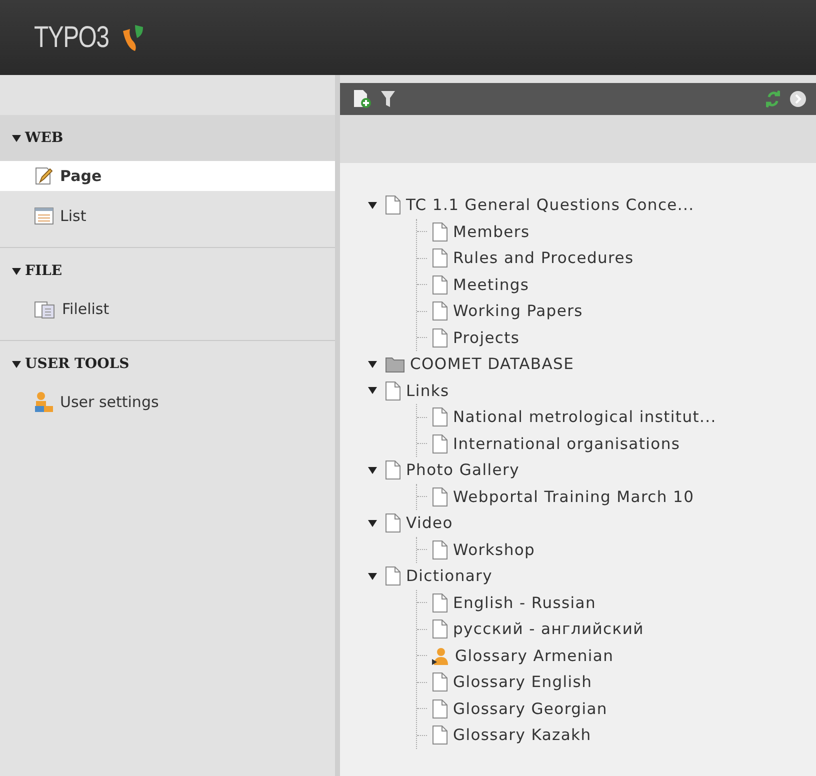  I want to click on module-item: List, so click(167, 216).